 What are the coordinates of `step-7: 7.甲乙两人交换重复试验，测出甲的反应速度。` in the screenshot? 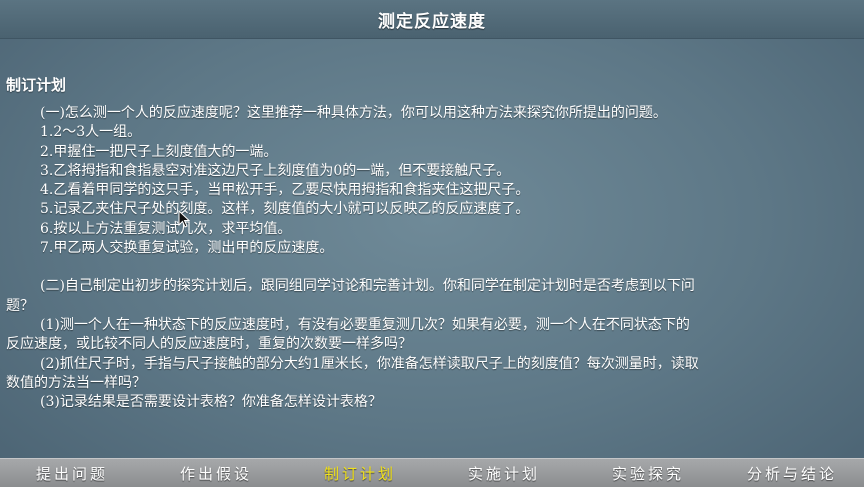 It's located at (187, 248).